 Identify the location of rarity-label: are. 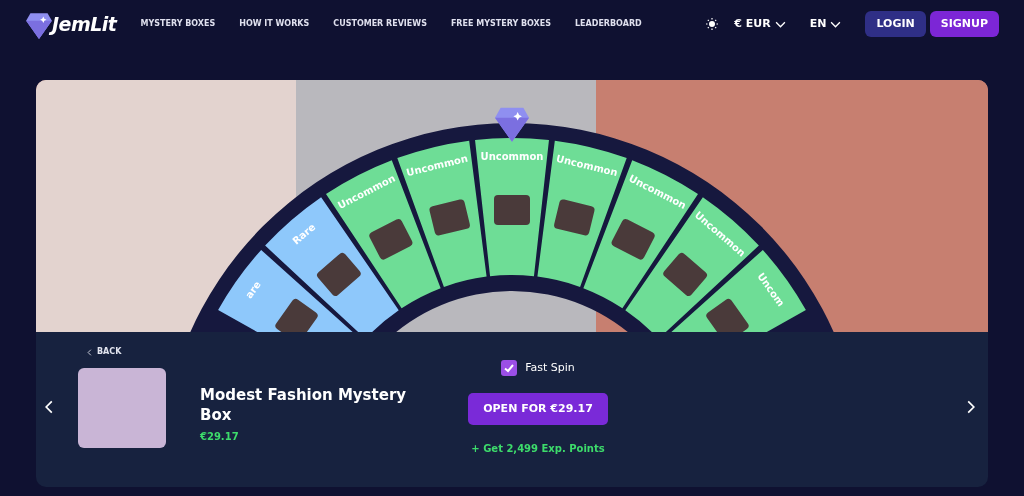
(253, 289).